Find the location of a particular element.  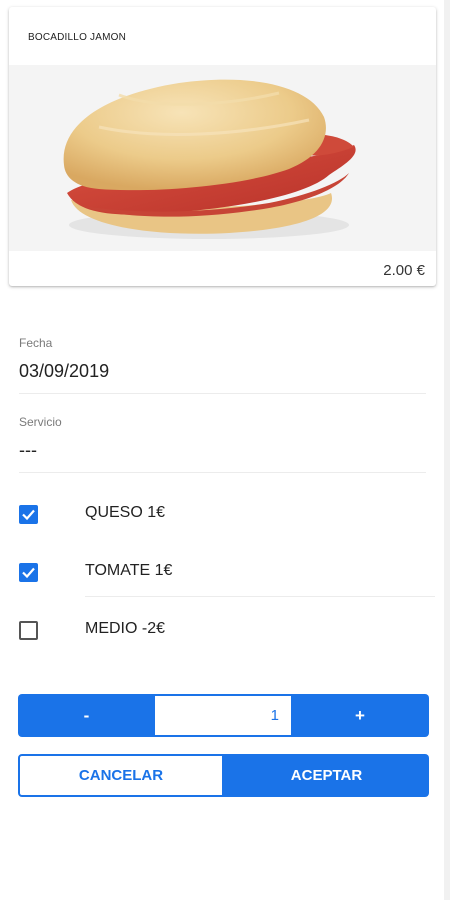

queso-checkbox is located at coordinates (28, 514).